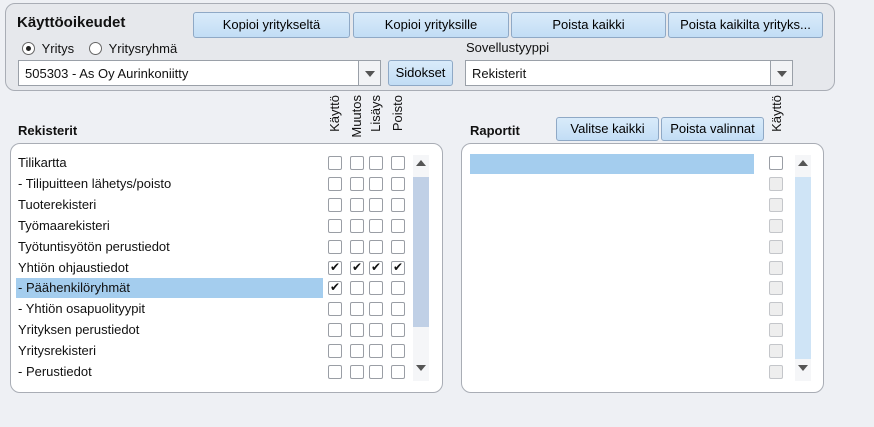 The image size is (874, 427). I want to click on links-button: Sidokset, so click(420, 73).